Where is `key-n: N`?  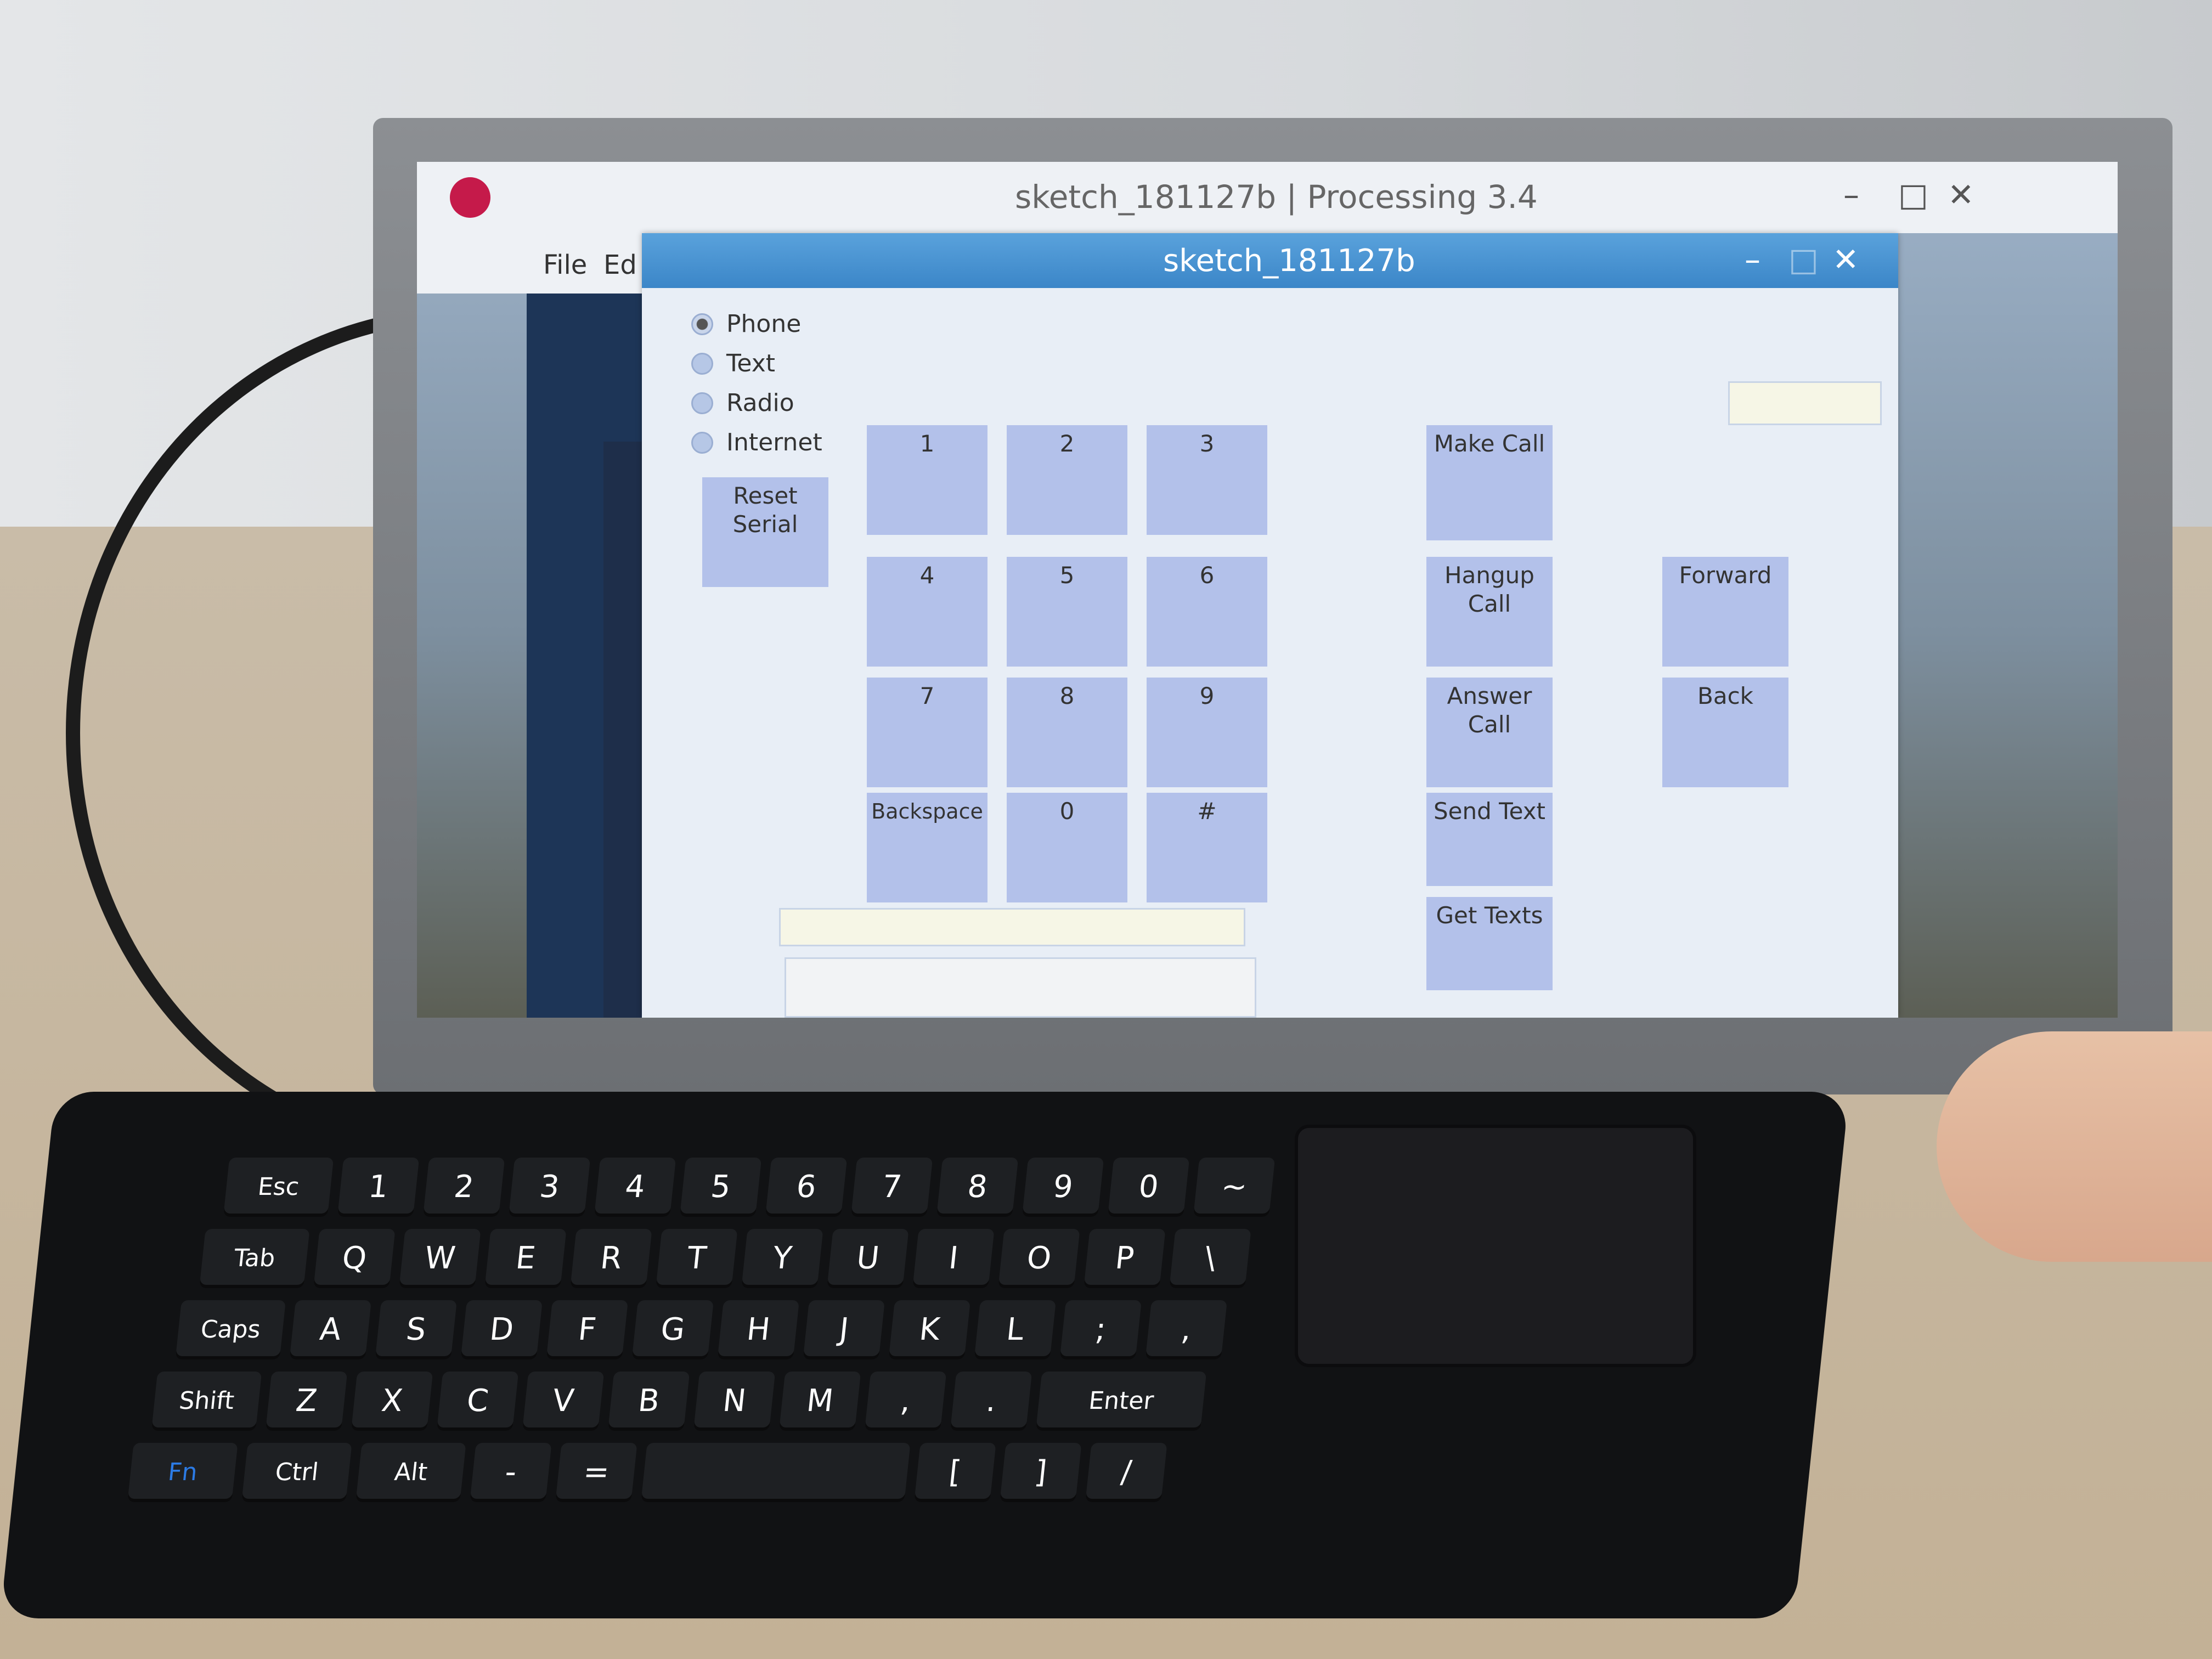
key-n: N is located at coordinates (735, 1401).